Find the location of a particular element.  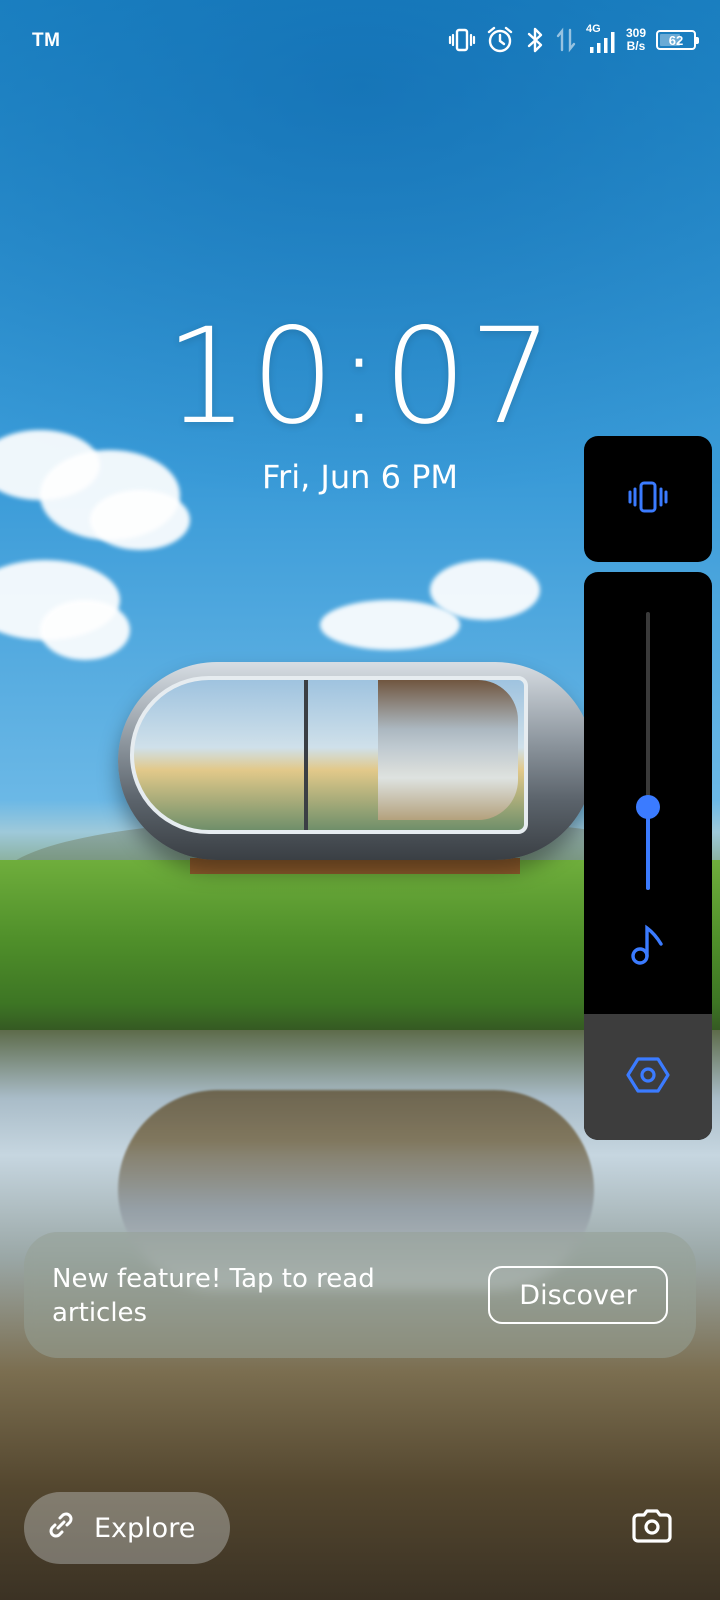

volume-slider-thumb is located at coordinates (648, 806).